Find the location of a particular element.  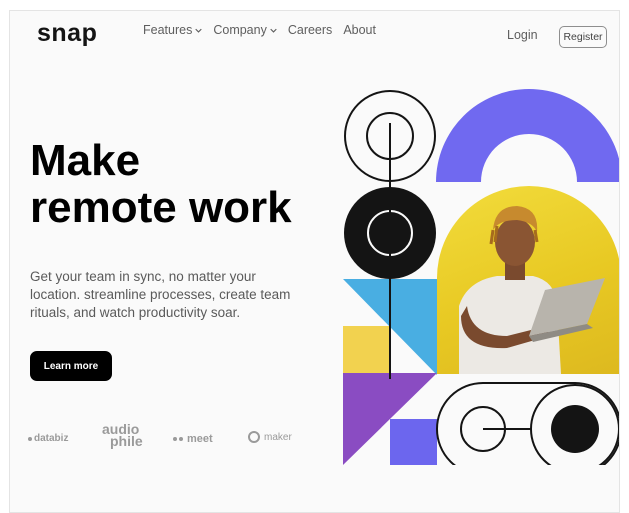

main-nav: Features Company Careers About is located at coordinates (259, 30).